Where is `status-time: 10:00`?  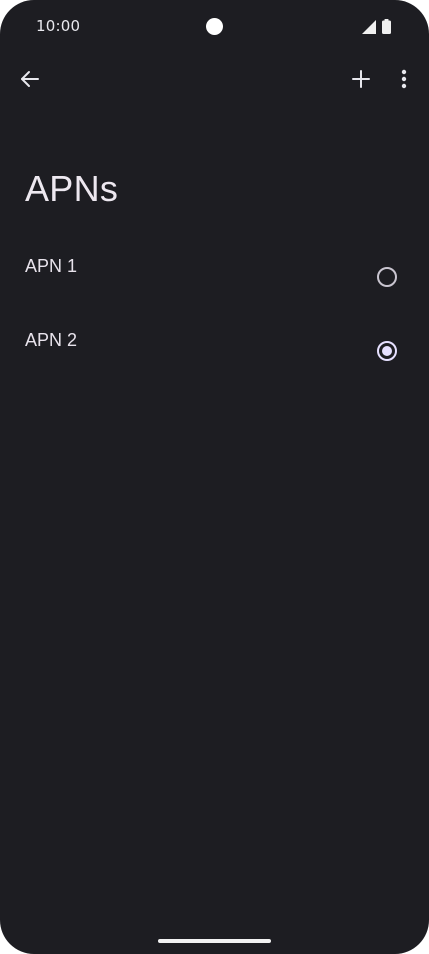 status-time: 10:00 is located at coordinates (58, 26).